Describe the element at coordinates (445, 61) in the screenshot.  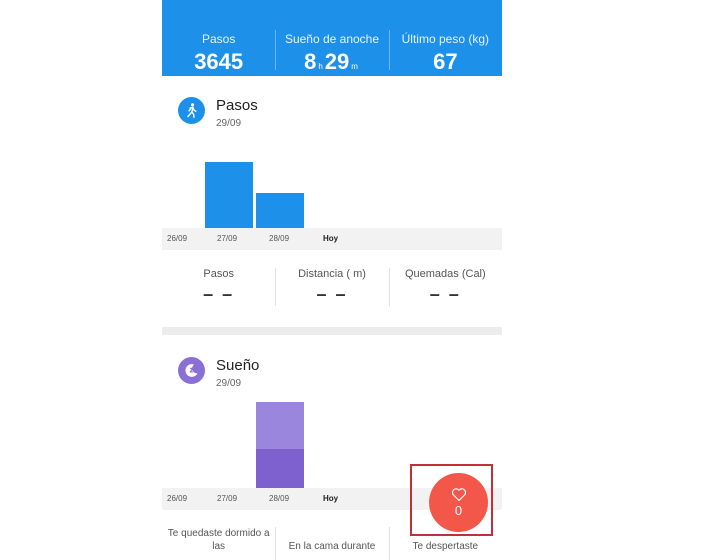
I see `weight-summary-value: 67` at that location.